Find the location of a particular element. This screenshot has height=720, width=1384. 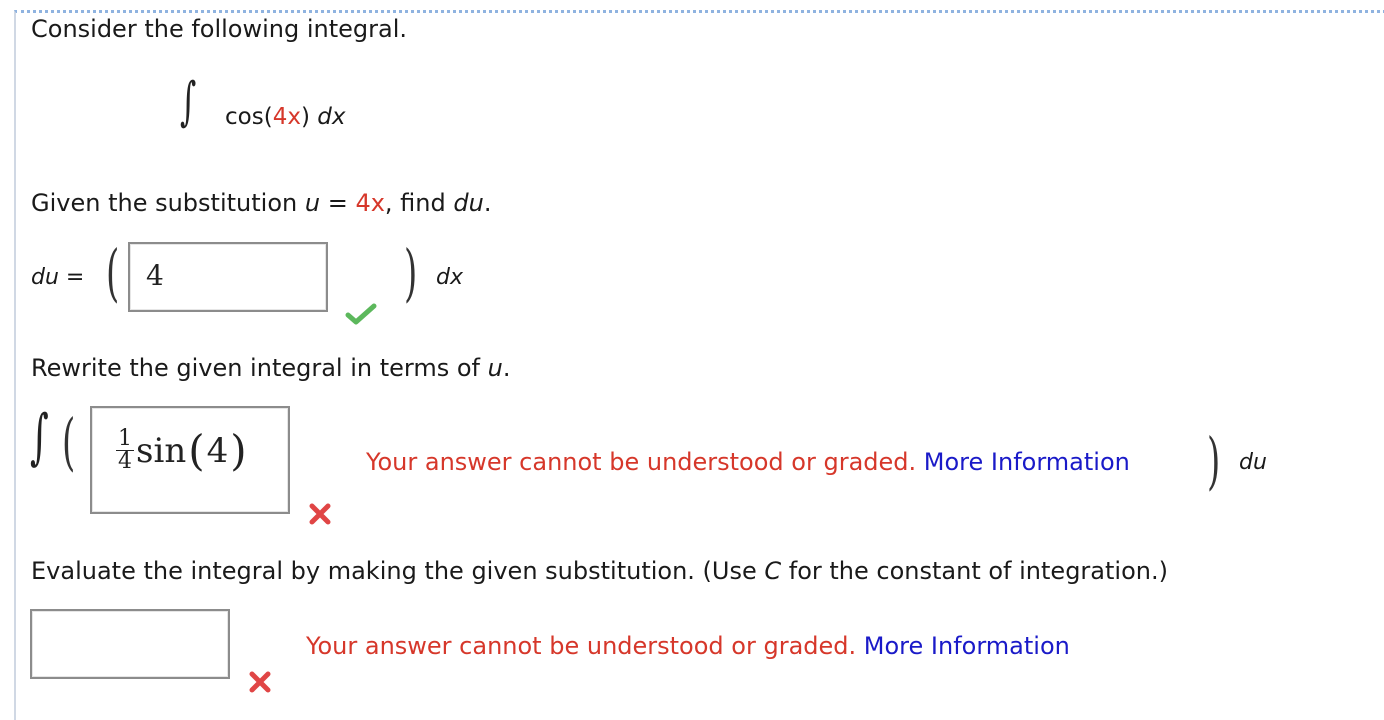

right-paren-2: ) is located at coordinates (1214, 460).